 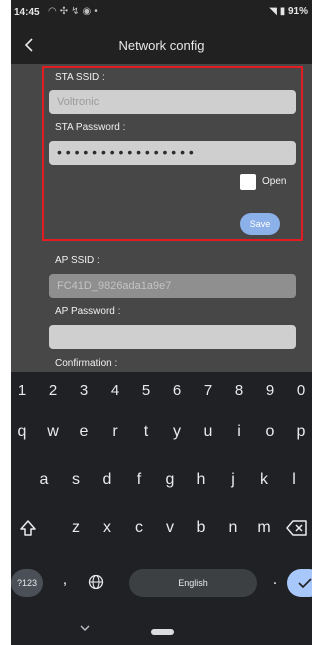 What do you see at coordinates (297, 11) in the screenshot?
I see `battery-percent: 91%` at bounding box center [297, 11].